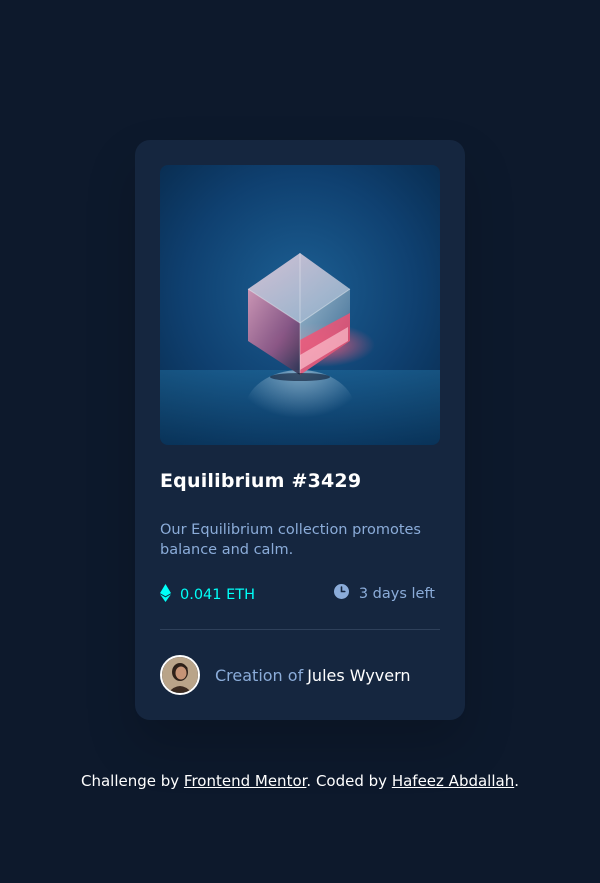 The image size is (600, 883). Describe the element at coordinates (396, 593) in the screenshot. I see `time-left: 3 days left` at that location.